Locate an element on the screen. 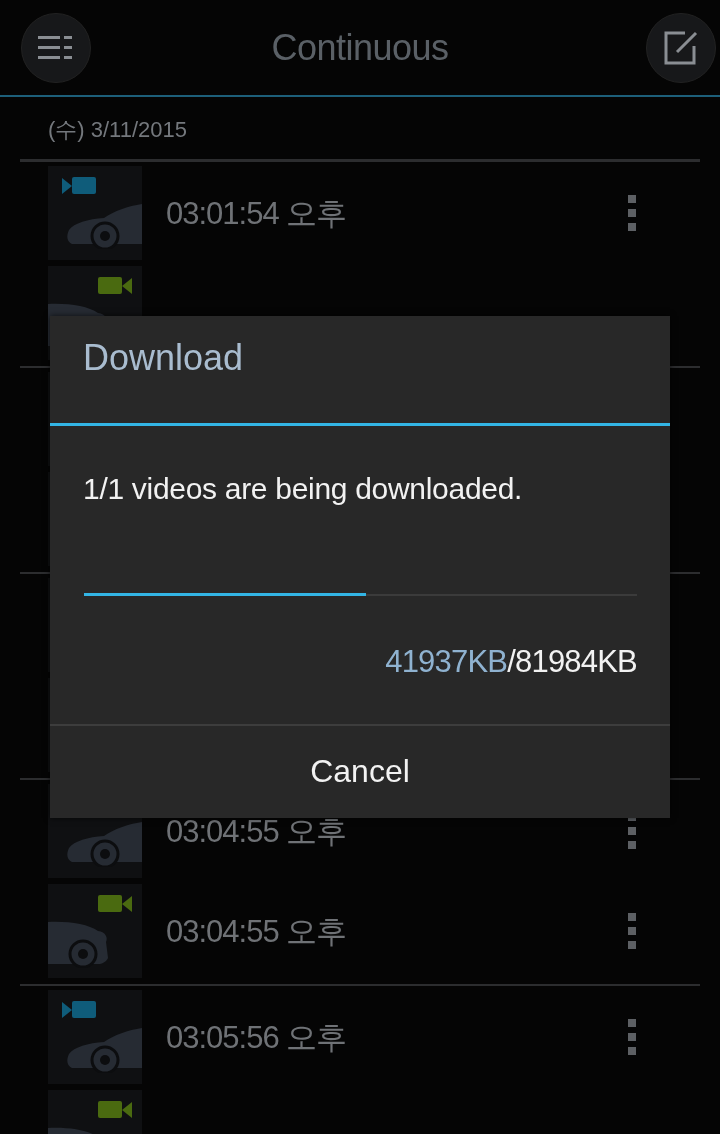 The width and height of the screenshot is (720, 1134). dialog-title: Download is located at coordinates (163, 358).